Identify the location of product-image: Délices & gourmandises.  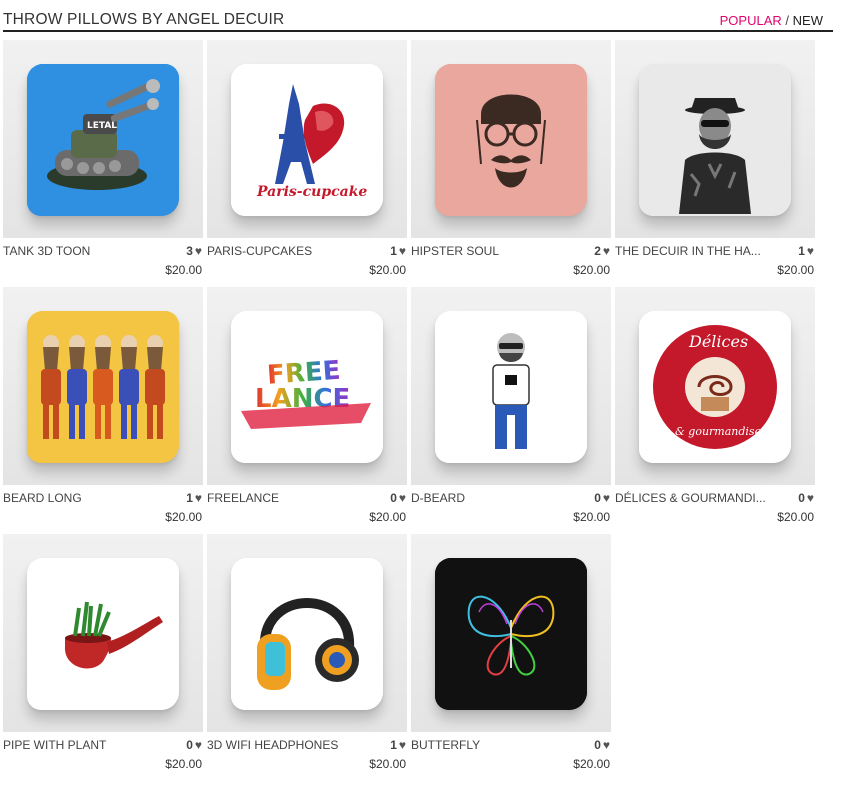
(715, 386).